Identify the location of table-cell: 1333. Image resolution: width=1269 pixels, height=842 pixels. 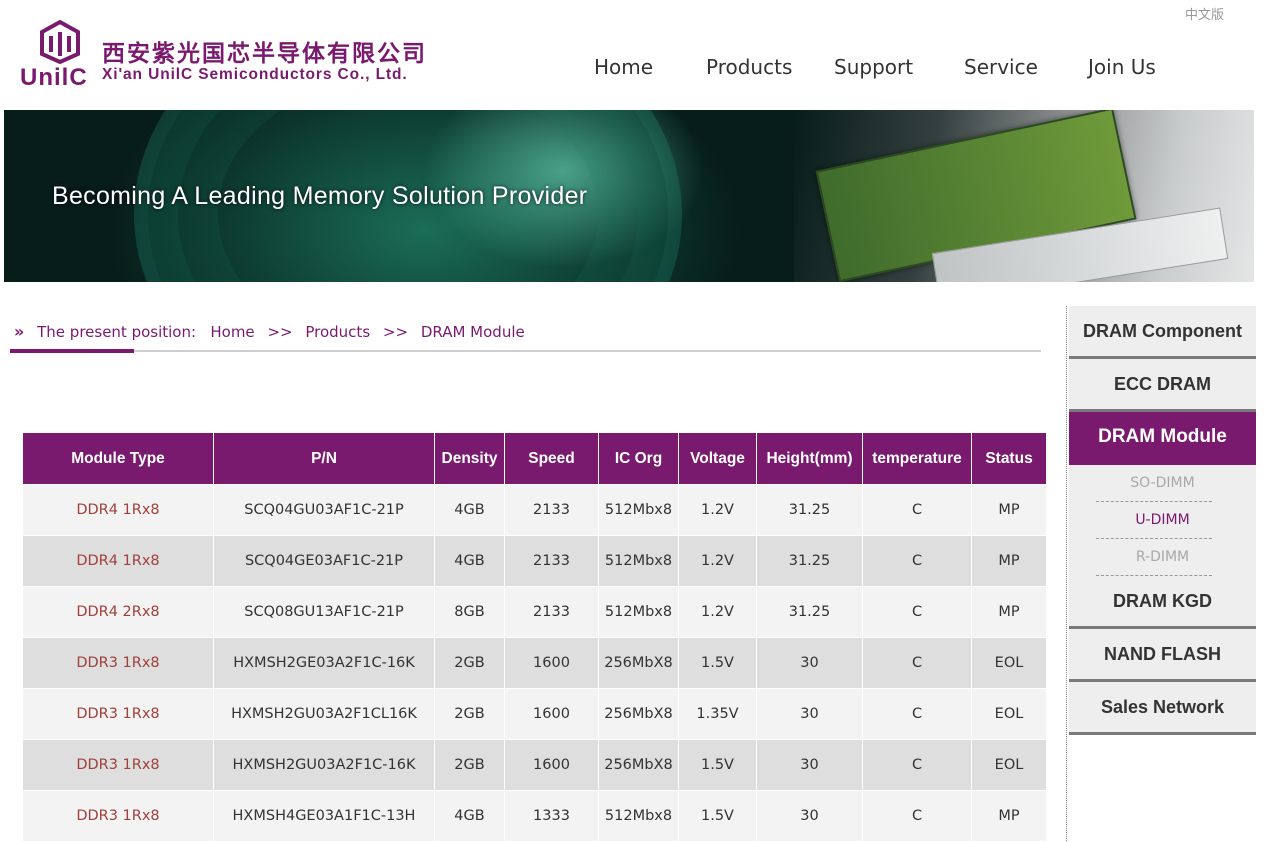
(551, 816).